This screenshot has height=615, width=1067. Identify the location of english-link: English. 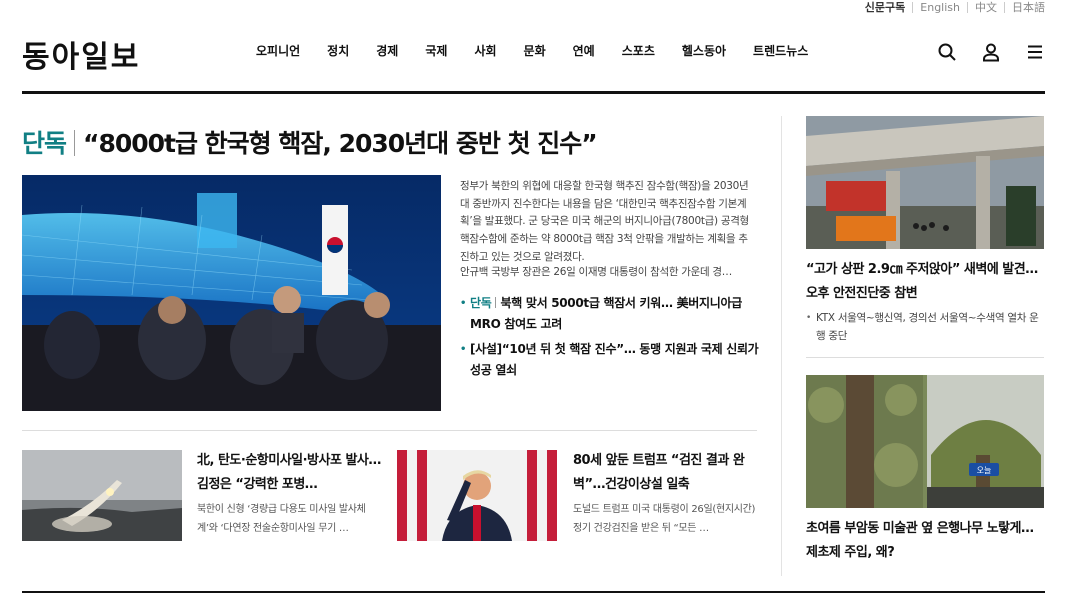
(939, 7).